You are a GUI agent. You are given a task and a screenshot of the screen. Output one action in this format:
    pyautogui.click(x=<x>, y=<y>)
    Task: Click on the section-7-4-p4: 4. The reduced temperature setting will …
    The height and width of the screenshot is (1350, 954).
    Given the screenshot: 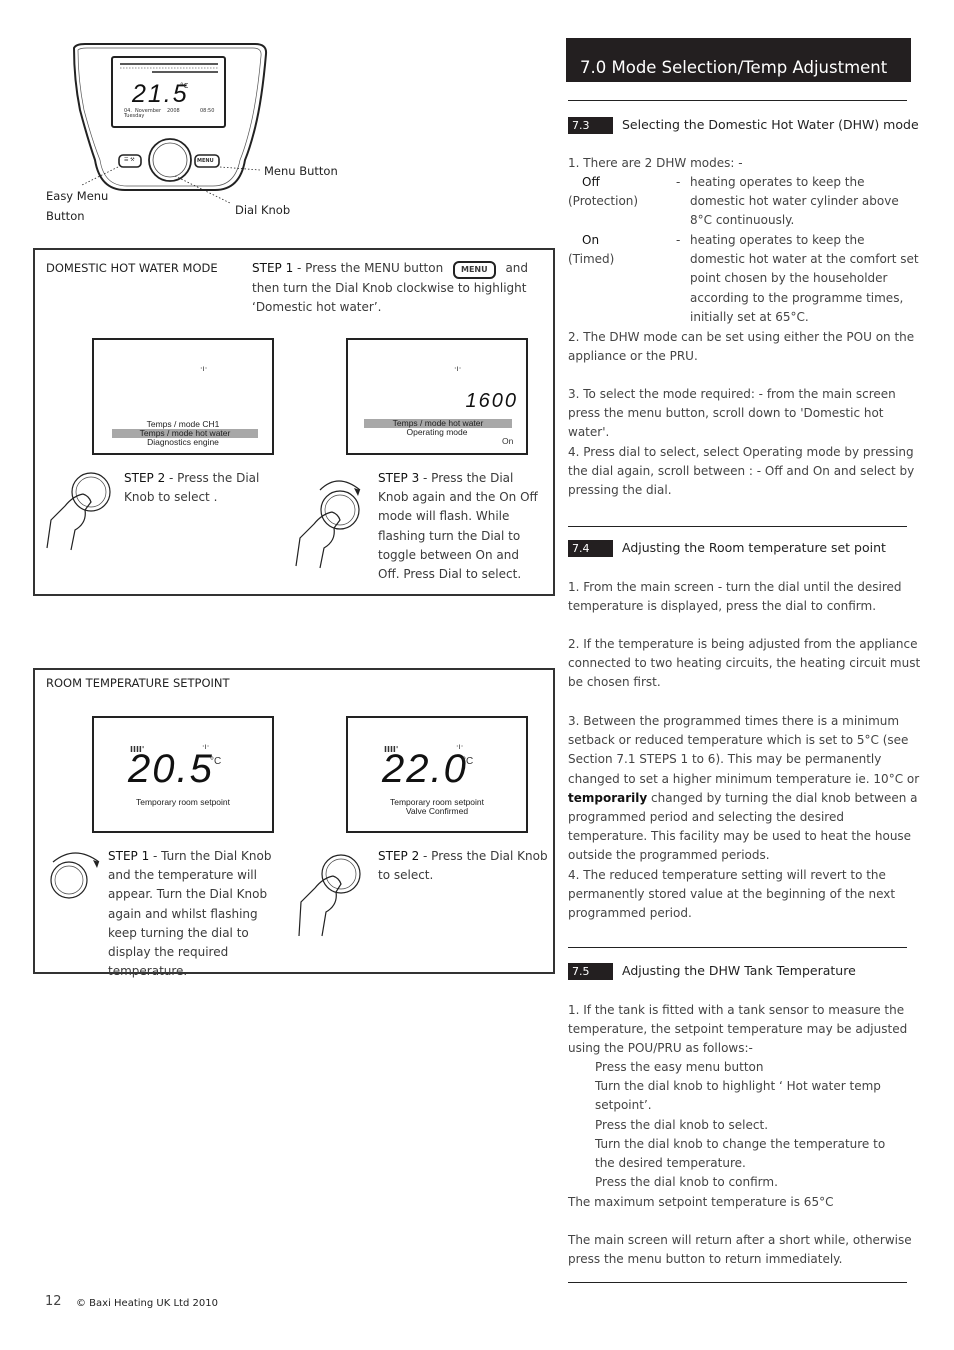 What is the action you would take?
    pyautogui.click(x=732, y=894)
    